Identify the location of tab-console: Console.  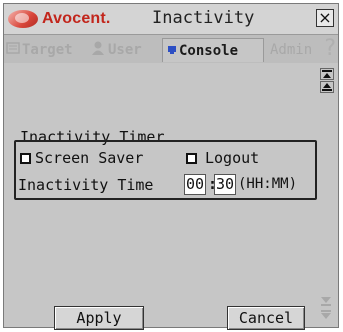
(213, 50).